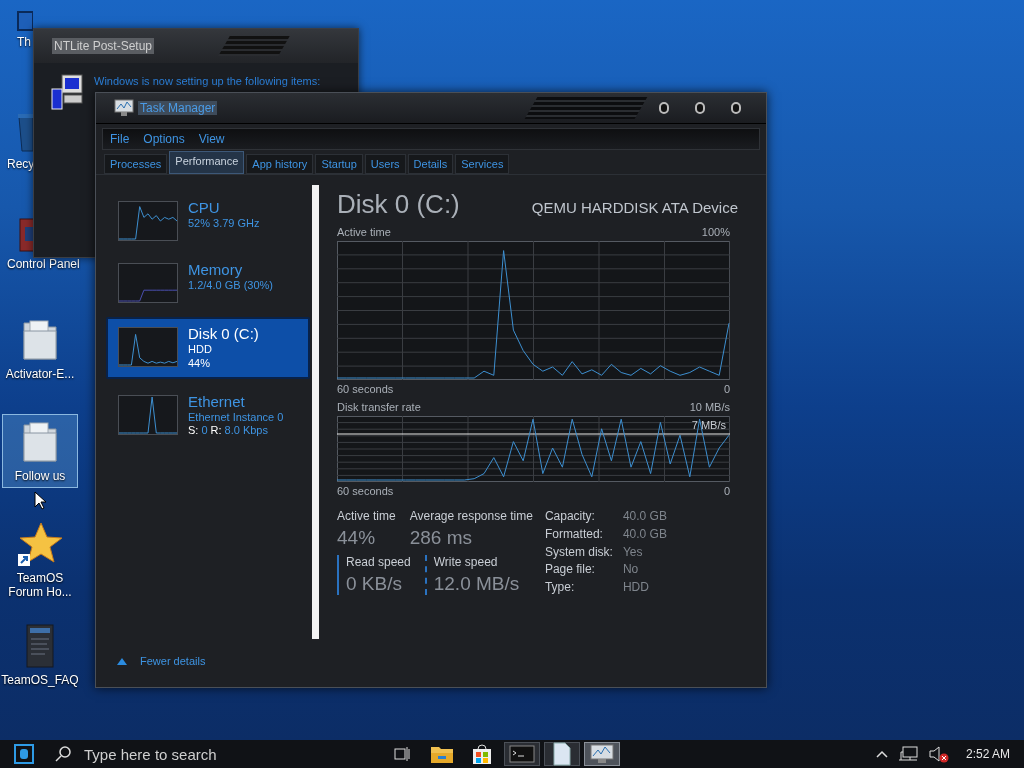 The width and height of the screenshot is (1024, 768). I want to click on taskbar-app-button, so click(562, 754).